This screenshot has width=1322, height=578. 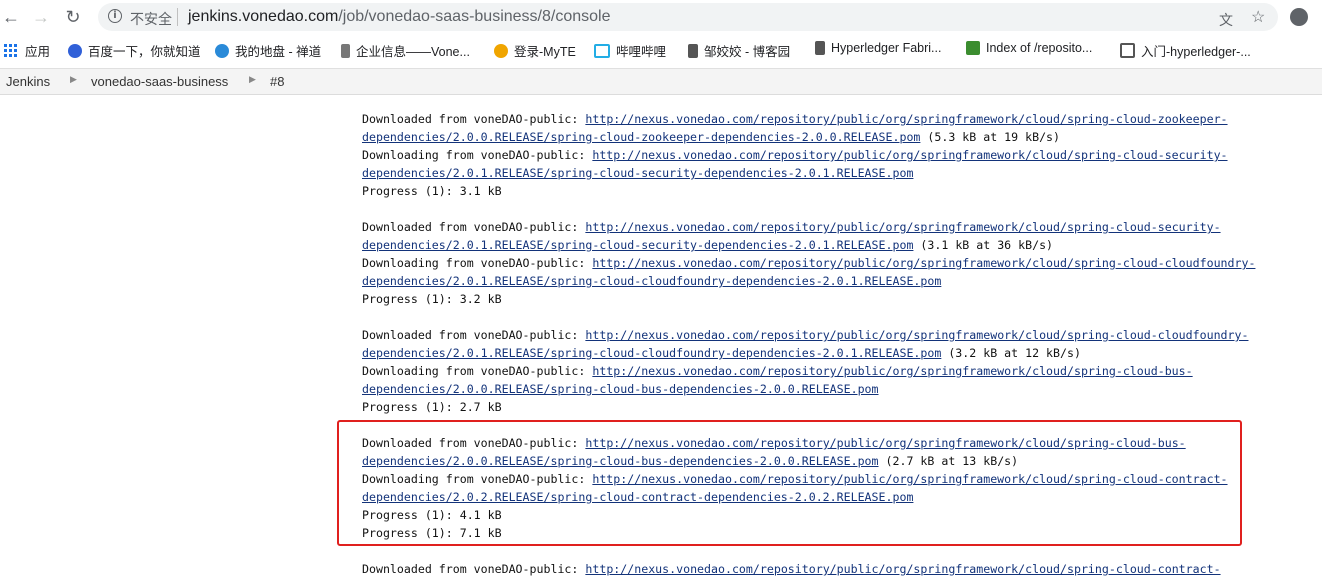 I want to click on breadcrumb-build: #8, so click(x=277, y=81).